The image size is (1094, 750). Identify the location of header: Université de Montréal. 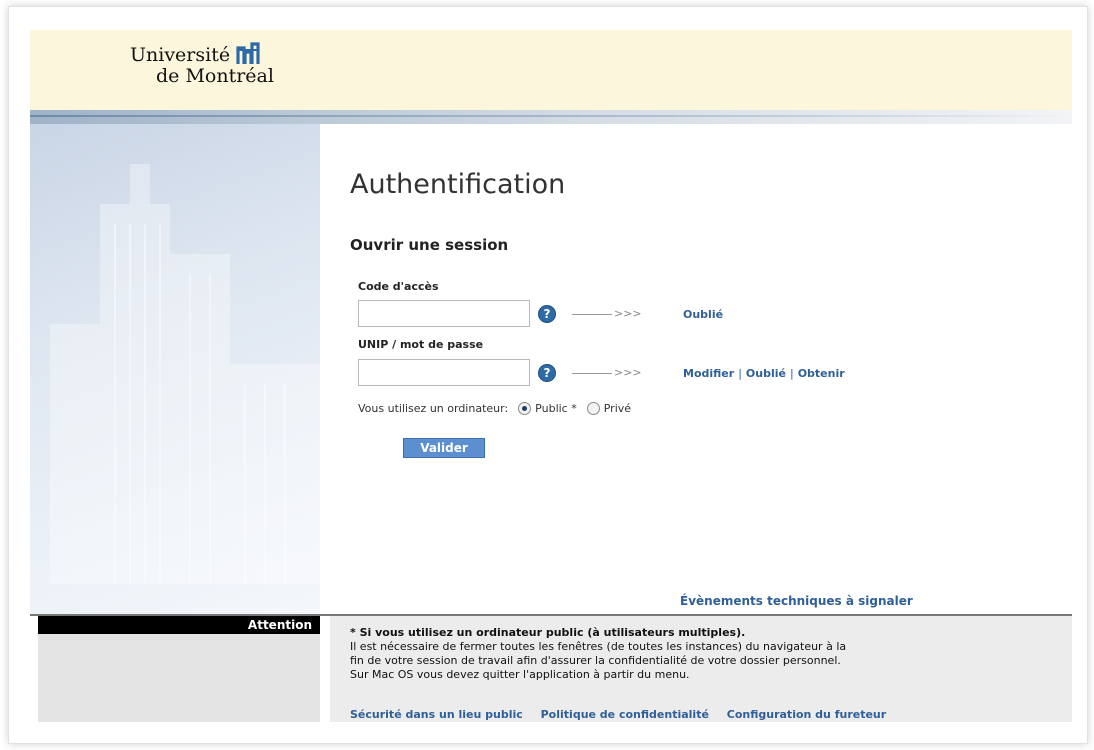
(551, 70).